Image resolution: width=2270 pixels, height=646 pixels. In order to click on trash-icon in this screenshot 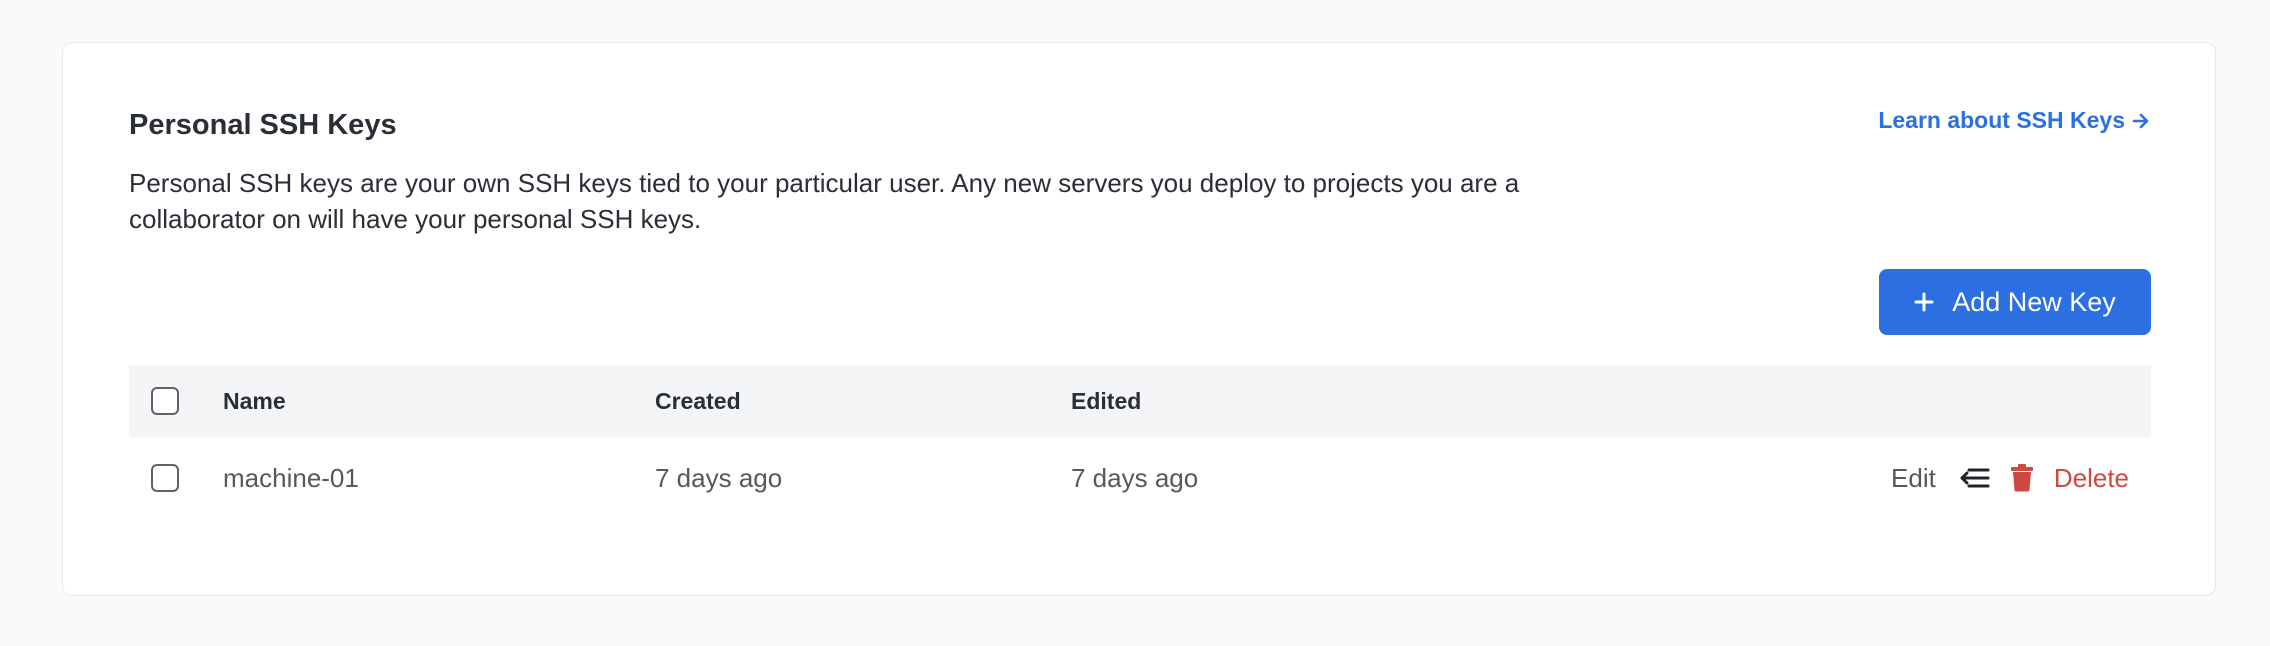, I will do `click(2022, 478)`.